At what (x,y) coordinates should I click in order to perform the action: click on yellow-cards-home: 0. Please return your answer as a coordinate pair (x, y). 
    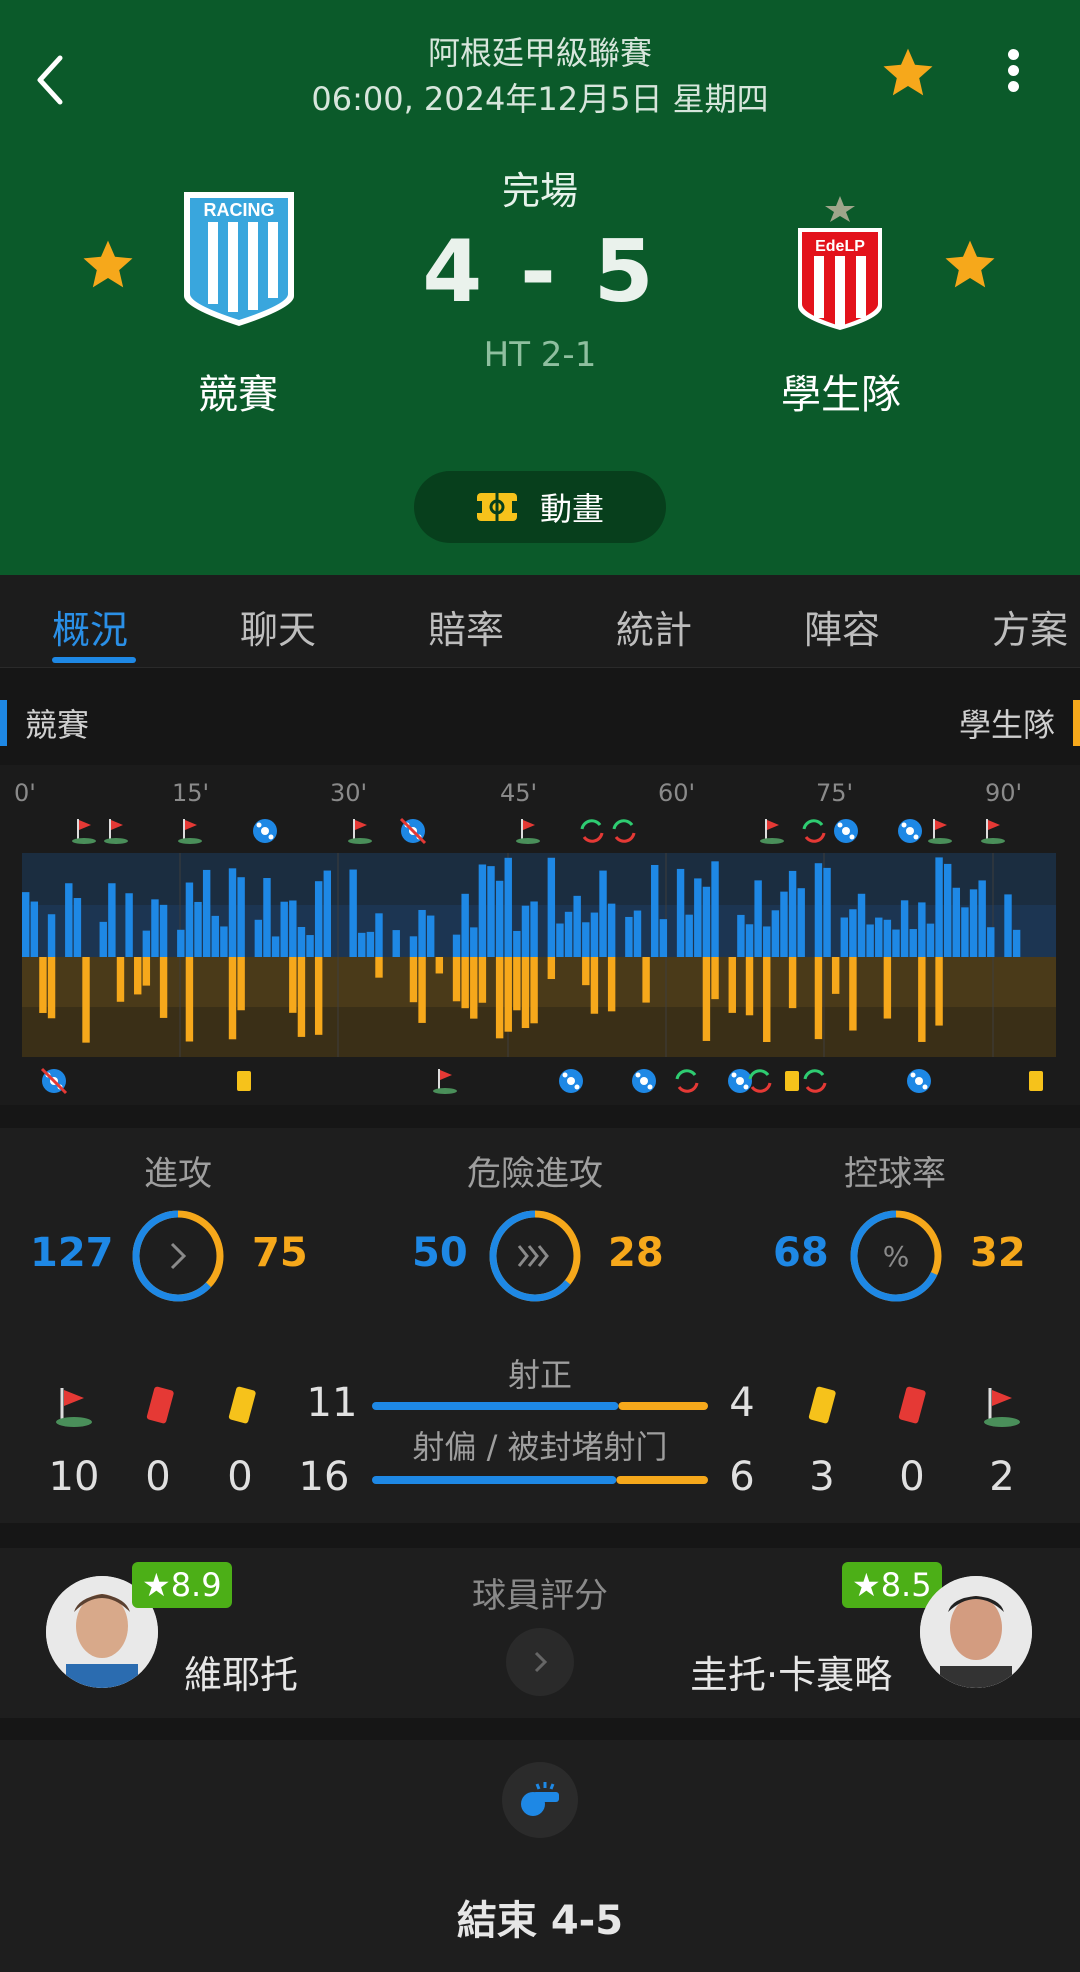
    Looking at the image, I should click on (240, 1477).